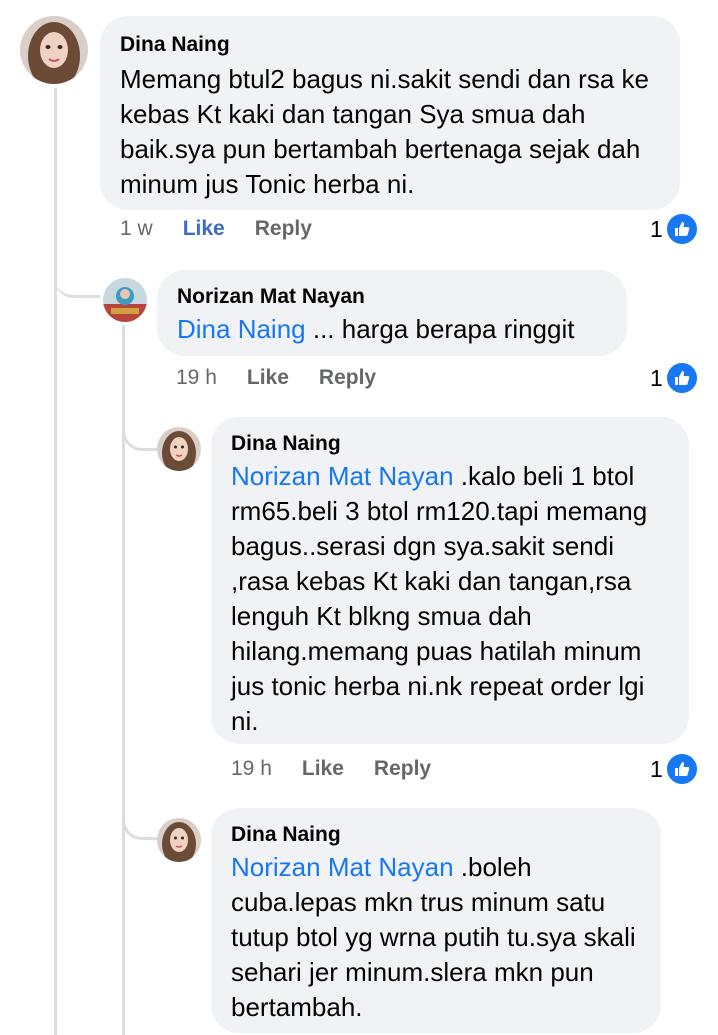 This screenshot has width=718, height=1035. I want to click on comment-actions: 1 w Like Reply, so click(216, 229).